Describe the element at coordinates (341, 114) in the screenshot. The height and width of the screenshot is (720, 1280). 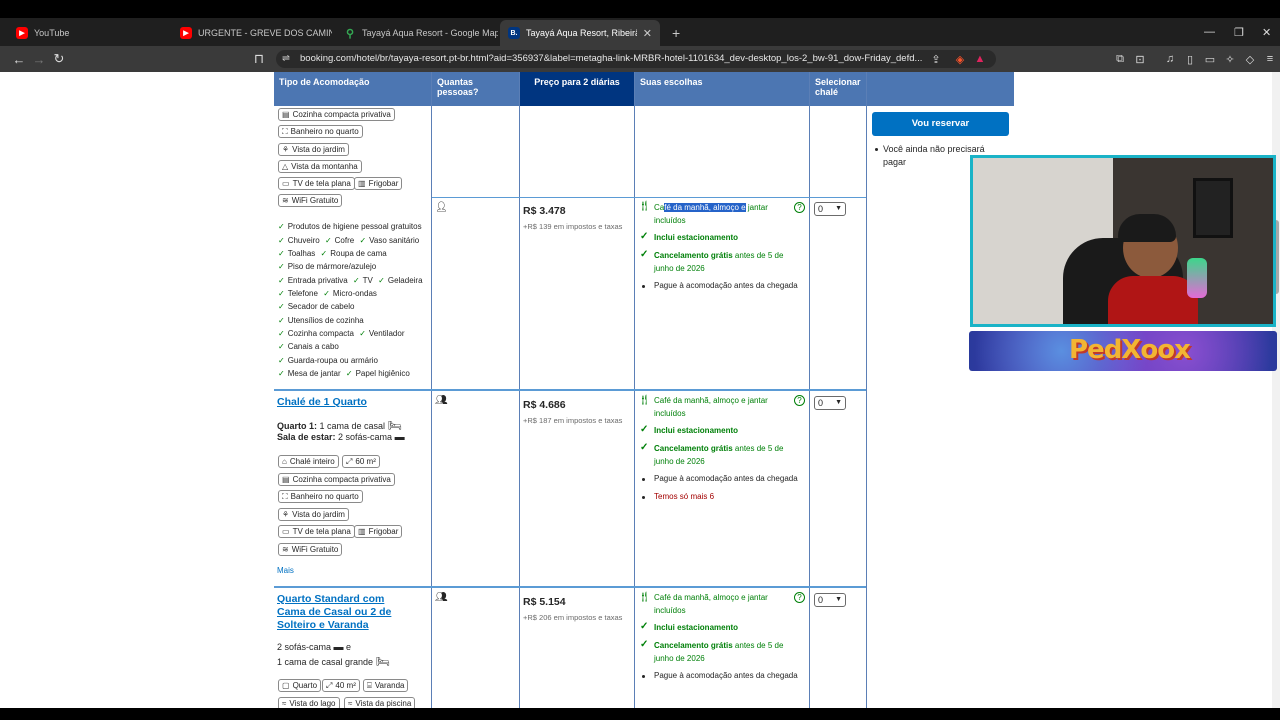
I see `chip-label: Cozinha compacta privativa` at that location.